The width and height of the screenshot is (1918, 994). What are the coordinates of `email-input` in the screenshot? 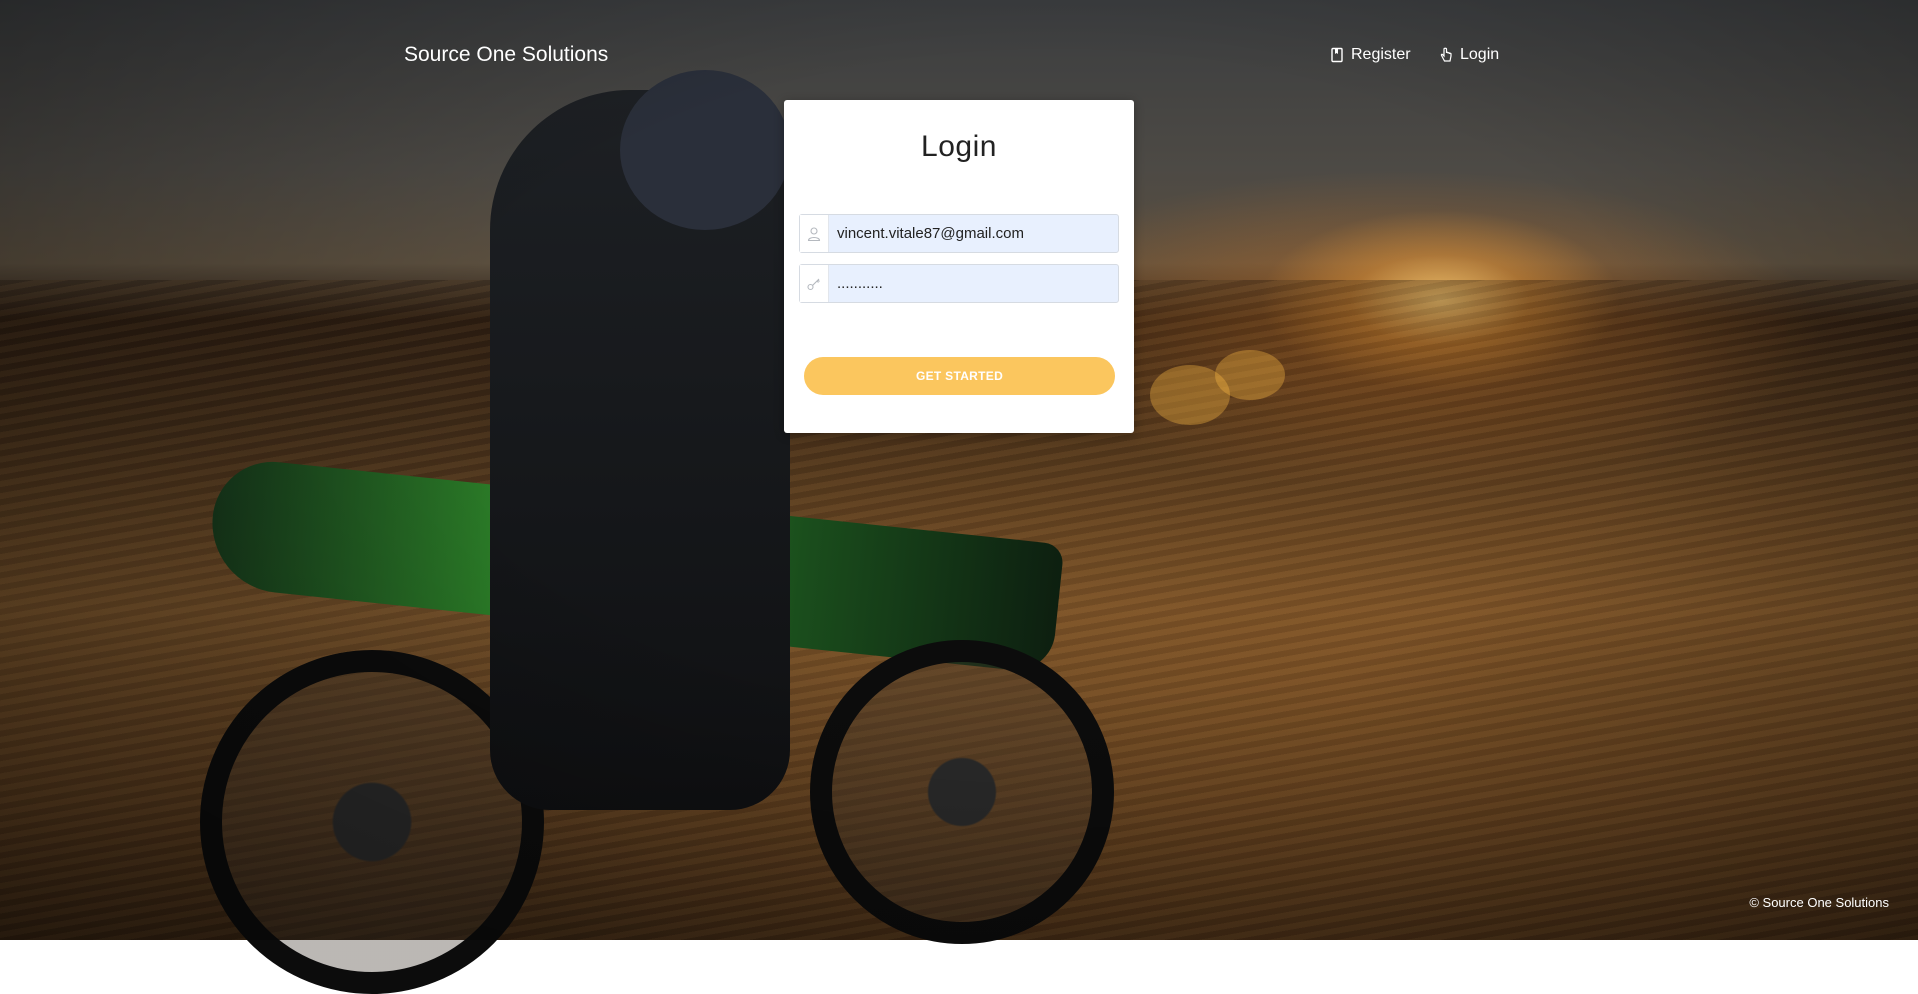 It's located at (973, 233).